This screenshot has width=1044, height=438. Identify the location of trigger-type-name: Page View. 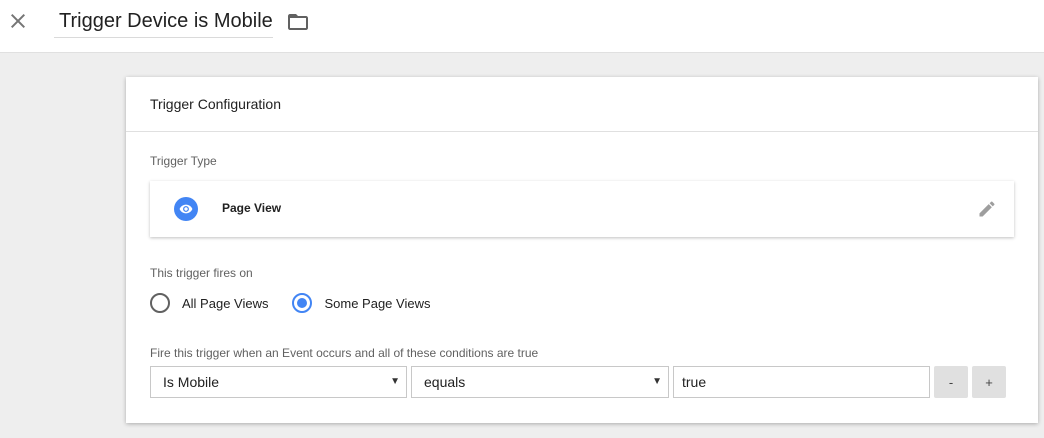
(252, 208).